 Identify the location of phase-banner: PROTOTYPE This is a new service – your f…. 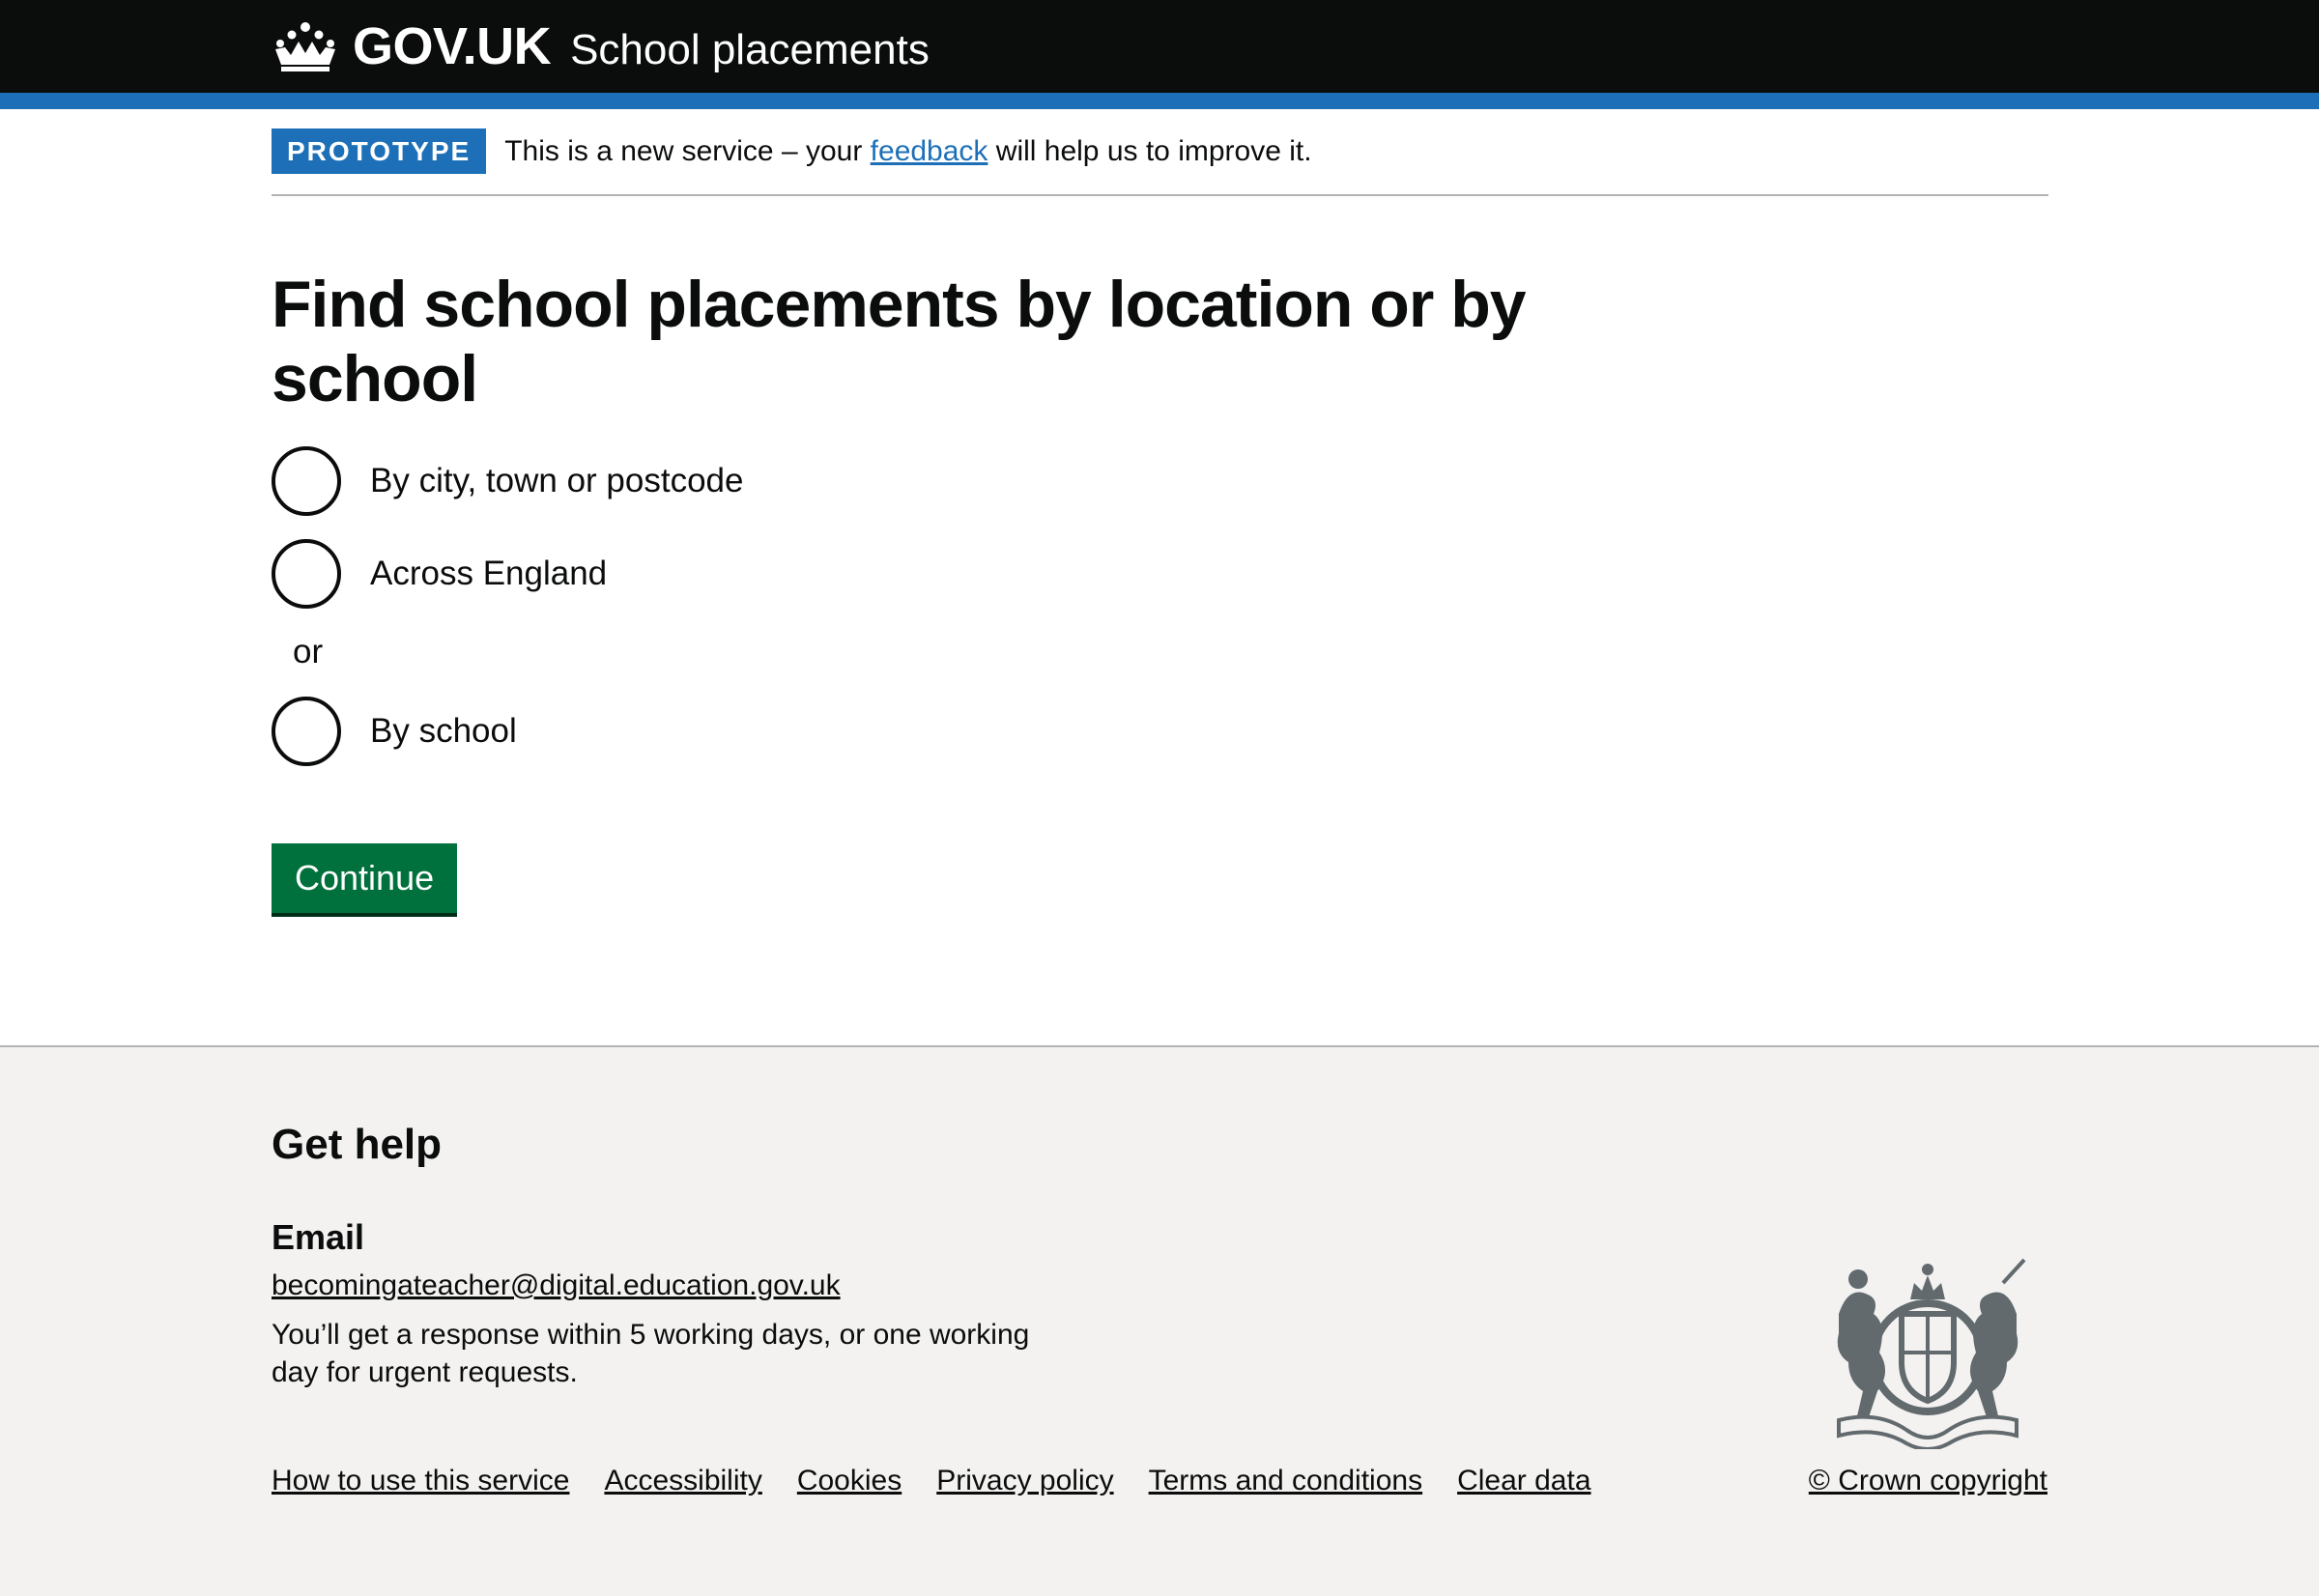
(1160, 162).